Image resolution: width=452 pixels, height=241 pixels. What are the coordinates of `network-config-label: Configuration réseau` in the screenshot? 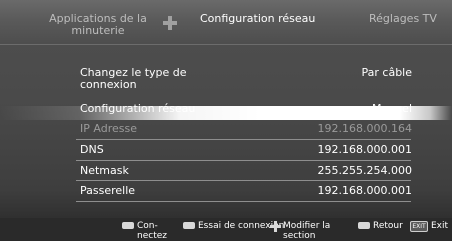 It's located at (138, 108).